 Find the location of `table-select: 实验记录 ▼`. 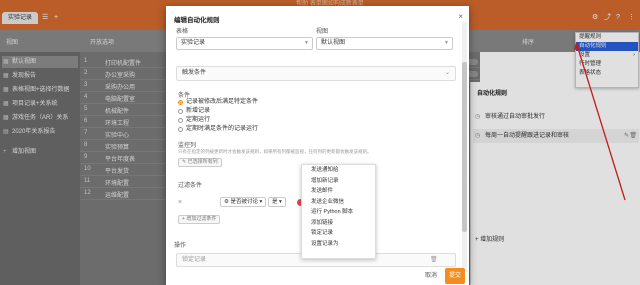

table-select: 实验记录 ▼ is located at coordinates (244, 43).